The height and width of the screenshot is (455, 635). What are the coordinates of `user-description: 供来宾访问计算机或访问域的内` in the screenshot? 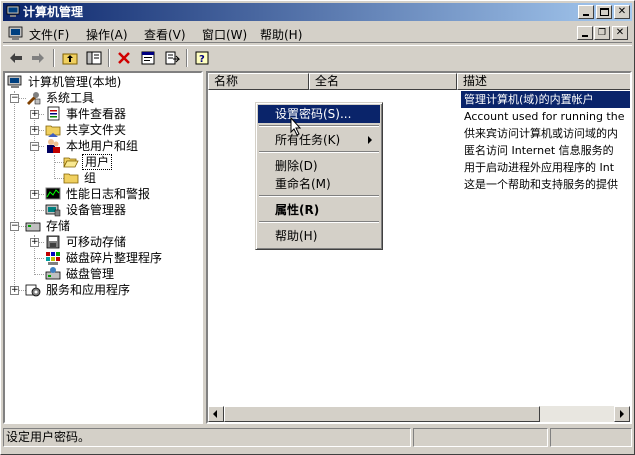 It's located at (541, 133).